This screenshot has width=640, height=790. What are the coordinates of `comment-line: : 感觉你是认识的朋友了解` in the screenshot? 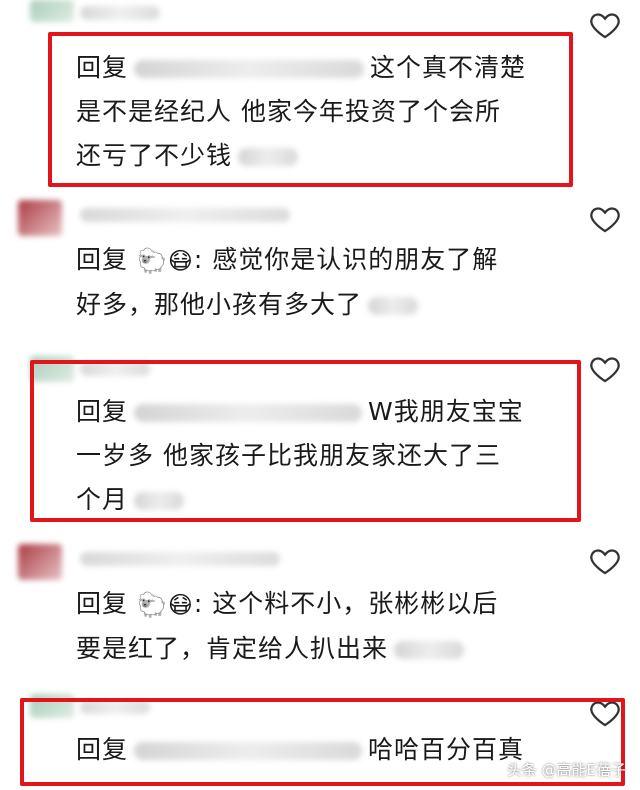 It's located at (346, 259).